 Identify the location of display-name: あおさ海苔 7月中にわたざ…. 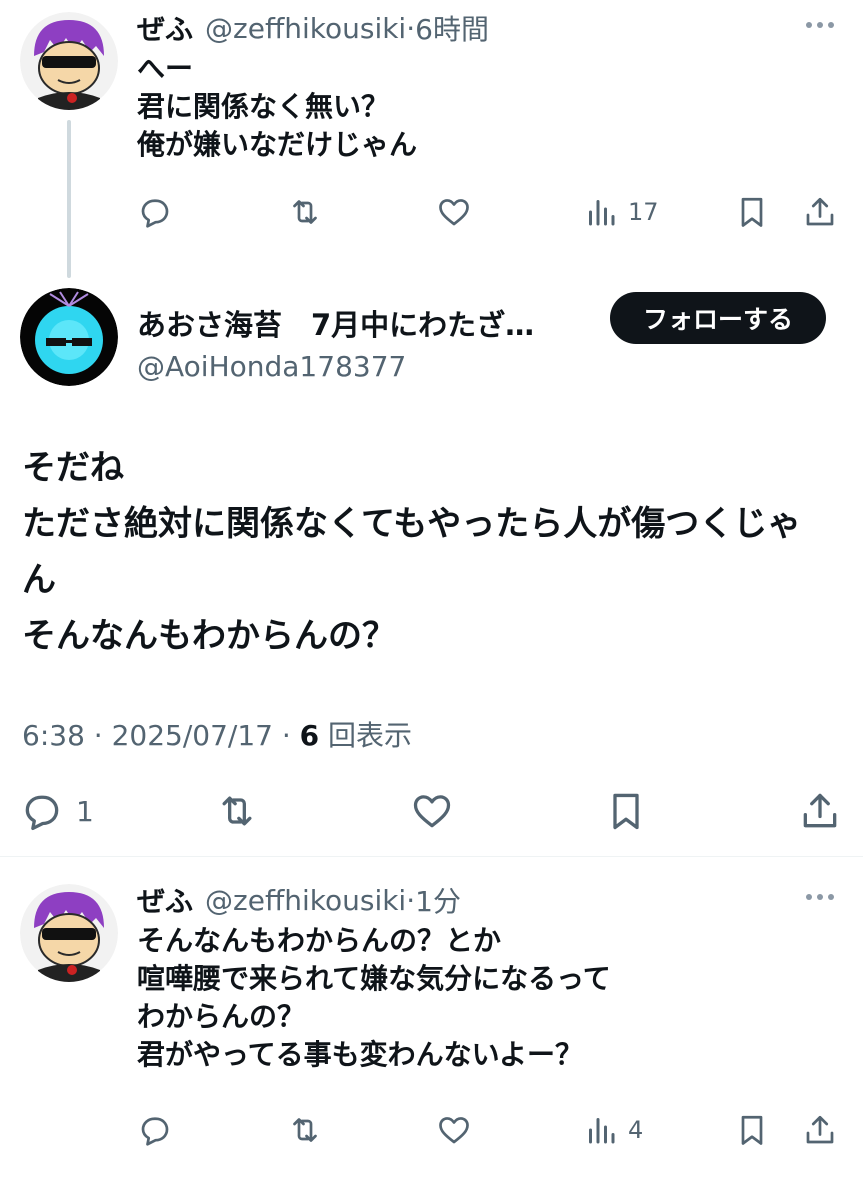
(335, 323).